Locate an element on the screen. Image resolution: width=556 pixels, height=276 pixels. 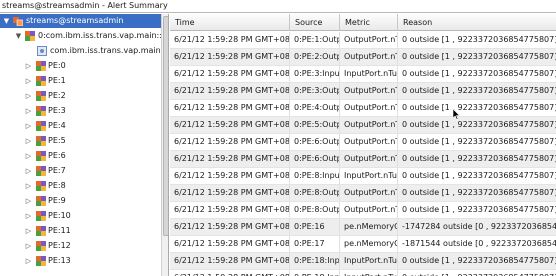
tree-item-pe-3: ▷ PE:3 is located at coordinates (80, 111).